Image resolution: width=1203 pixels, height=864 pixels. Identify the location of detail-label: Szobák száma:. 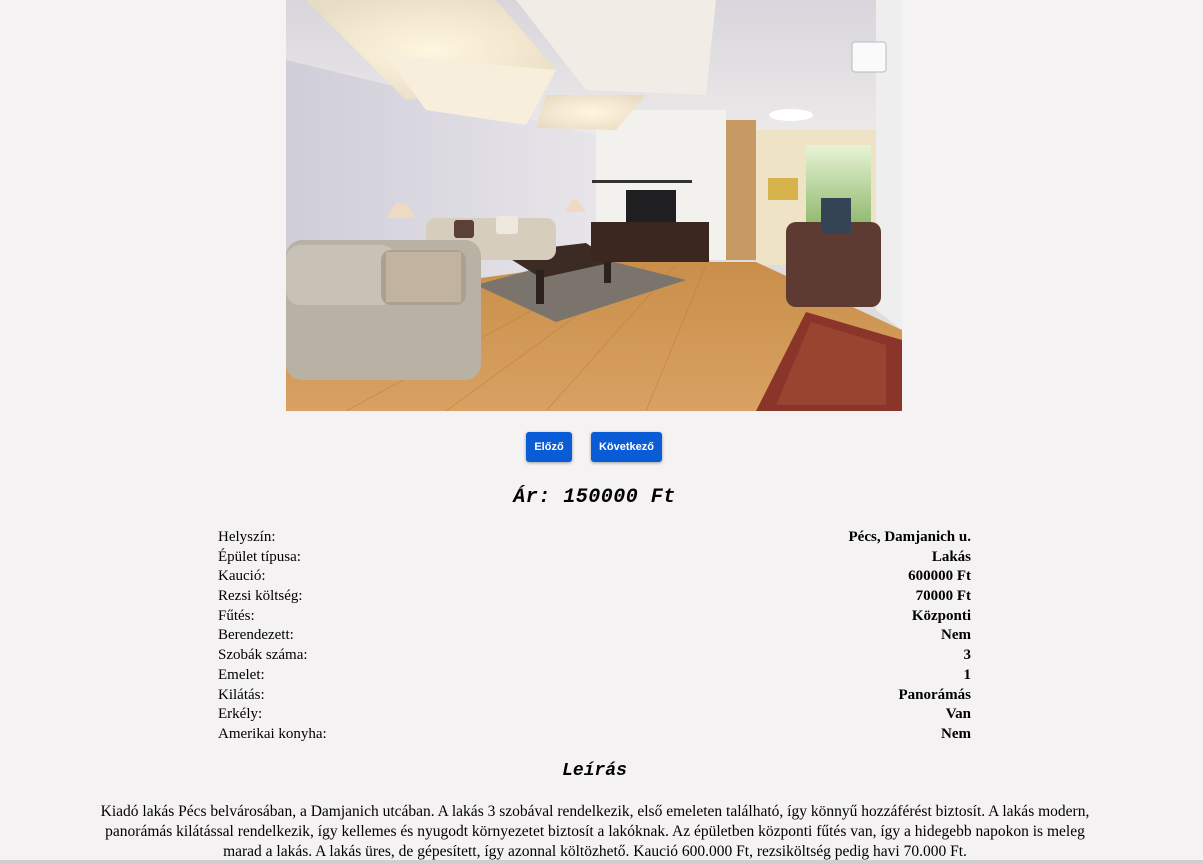
(263, 655).